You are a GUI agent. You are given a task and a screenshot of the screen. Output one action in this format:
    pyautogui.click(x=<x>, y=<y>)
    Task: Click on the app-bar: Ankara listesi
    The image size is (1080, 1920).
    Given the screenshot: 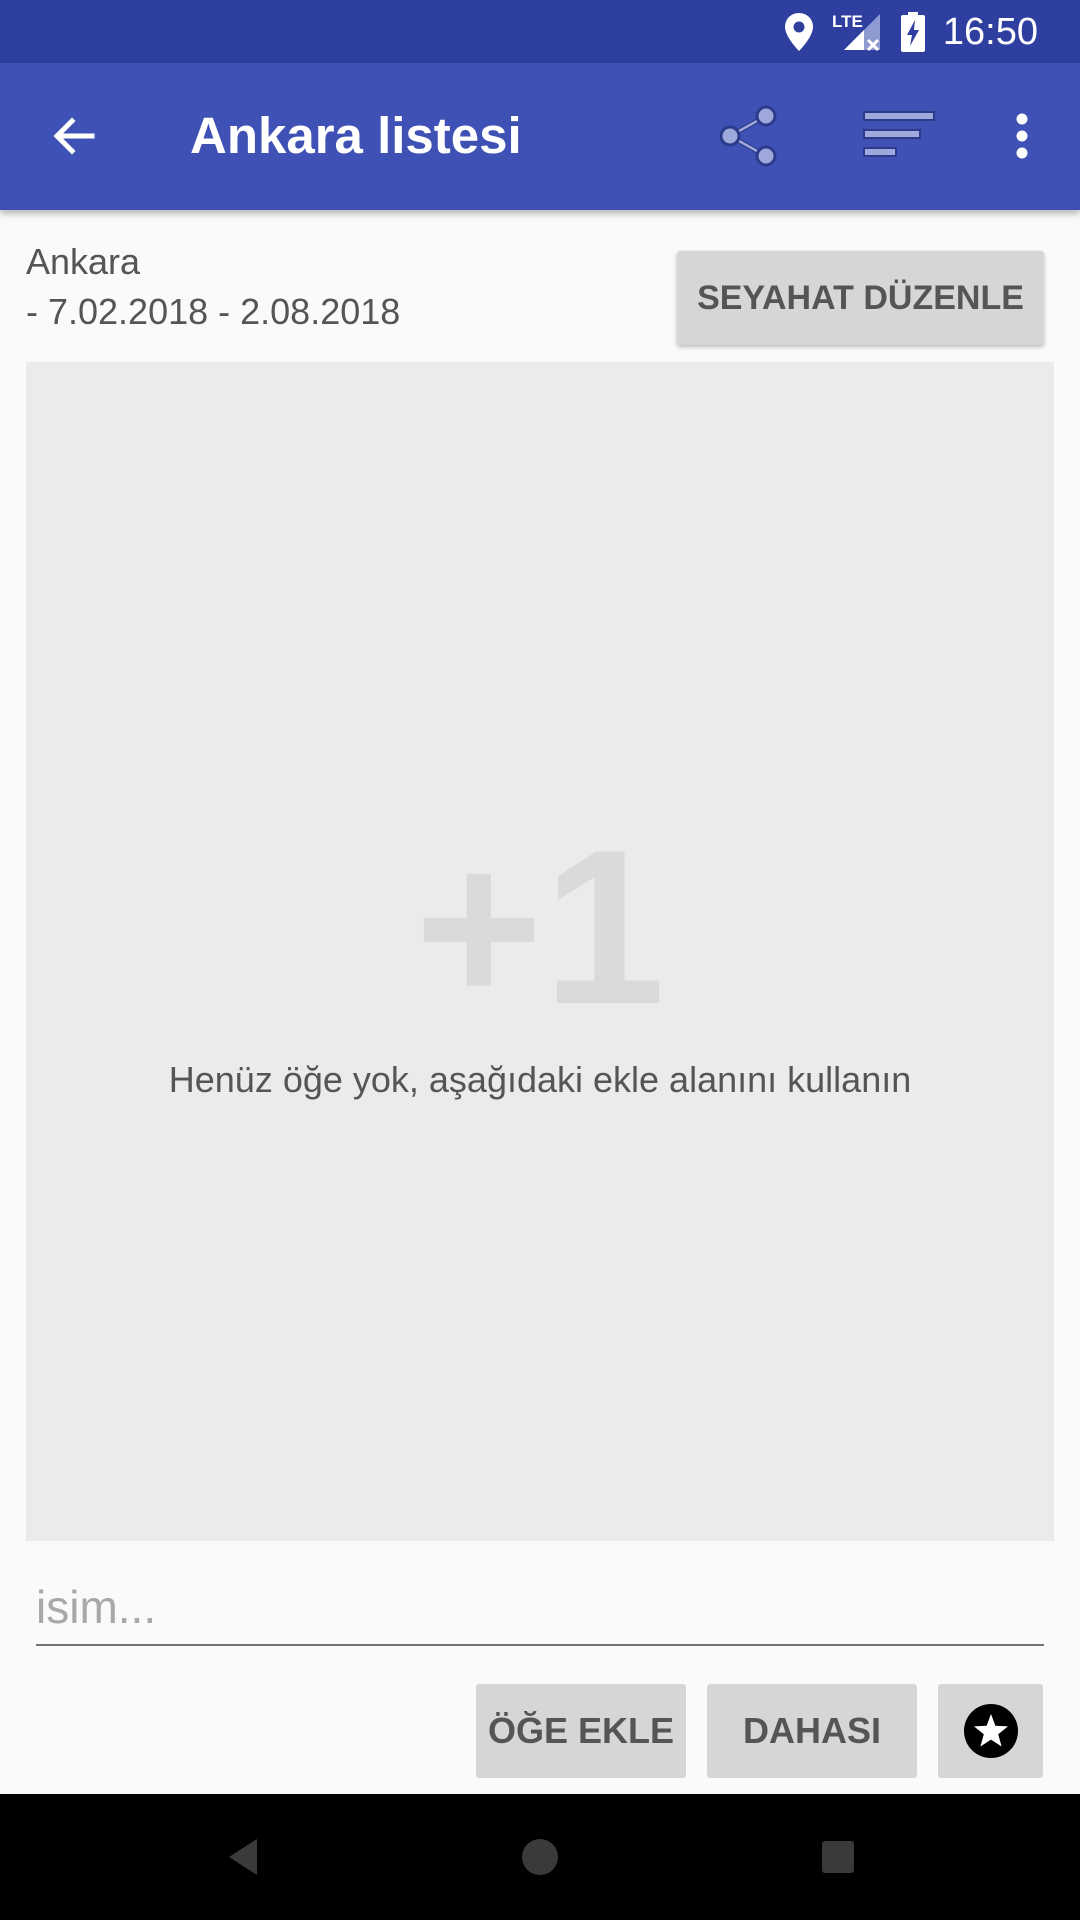 What is the action you would take?
    pyautogui.click(x=540, y=136)
    